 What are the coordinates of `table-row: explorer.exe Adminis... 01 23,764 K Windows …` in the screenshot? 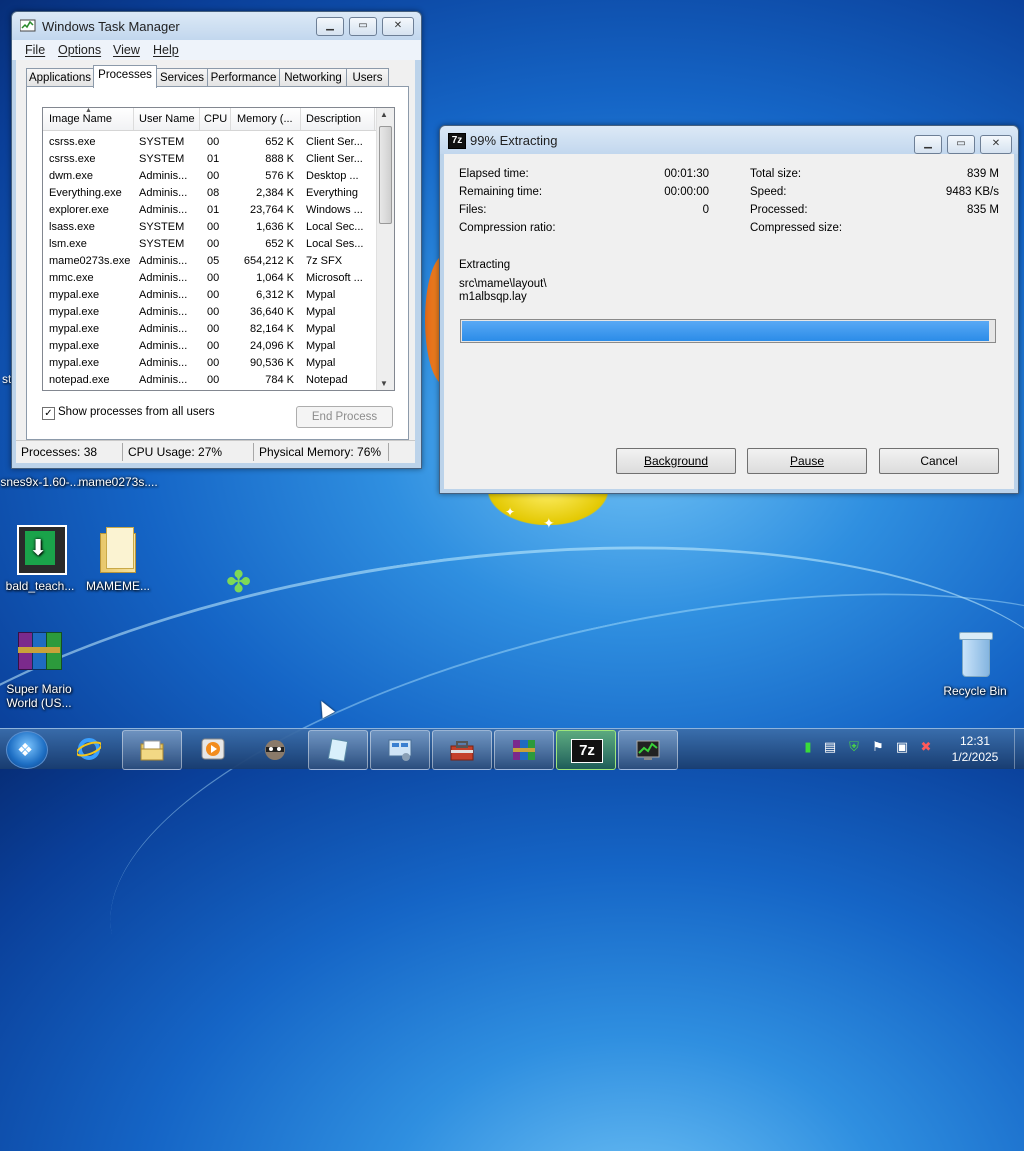 It's located at (209, 210).